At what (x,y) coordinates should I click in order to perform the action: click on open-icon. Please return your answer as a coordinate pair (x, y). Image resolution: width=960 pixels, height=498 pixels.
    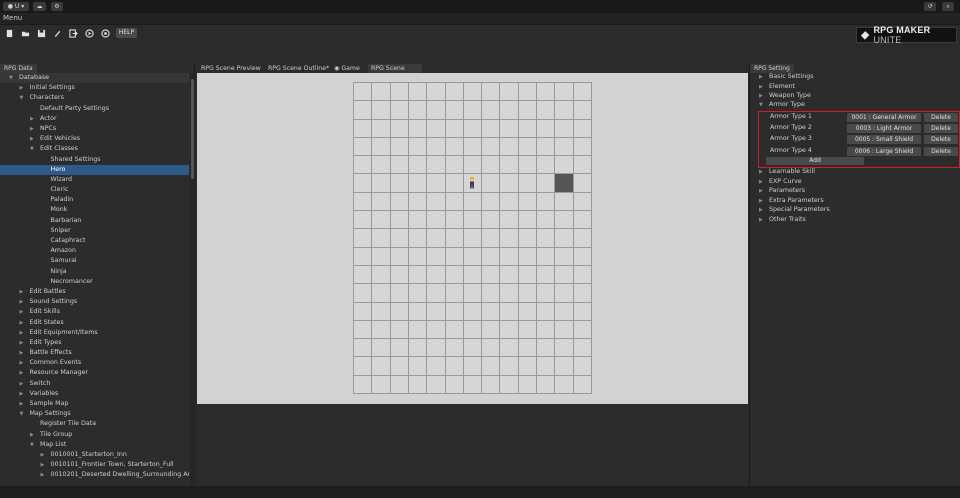
    Looking at the image, I should click on (25, 33).